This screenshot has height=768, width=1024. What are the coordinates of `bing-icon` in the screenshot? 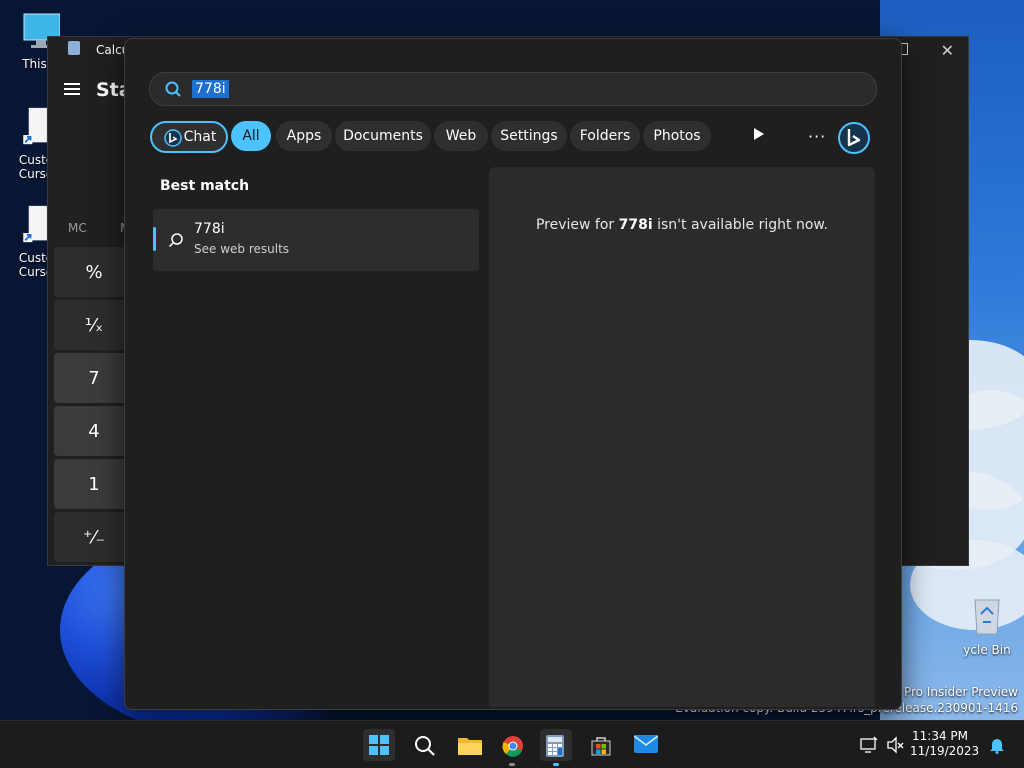 It's located at (173, 138).